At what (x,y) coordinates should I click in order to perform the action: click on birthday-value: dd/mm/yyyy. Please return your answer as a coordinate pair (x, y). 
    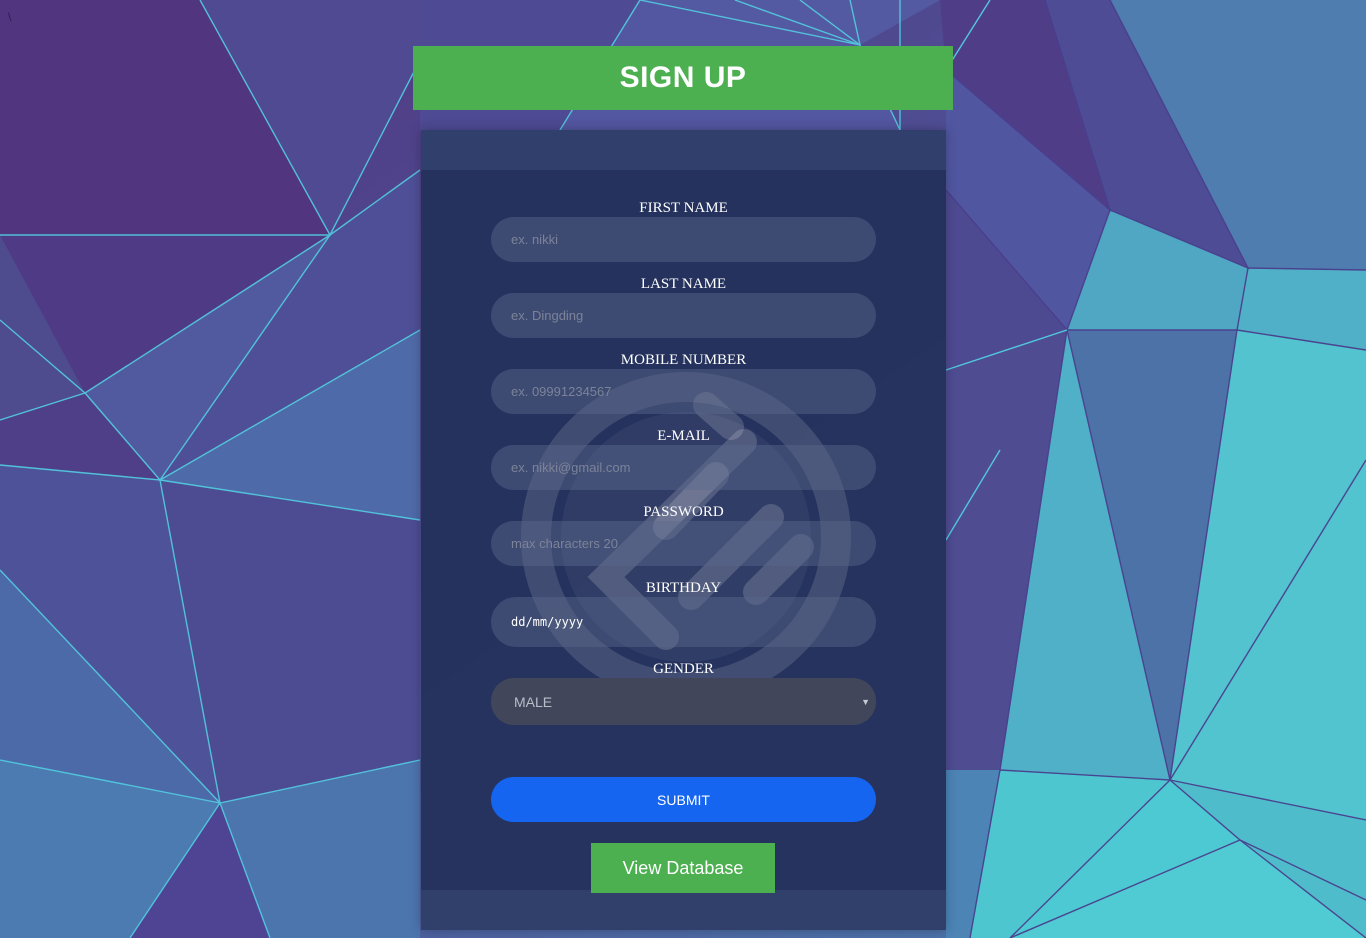
    Looking at the image, I should click on (547, 622).